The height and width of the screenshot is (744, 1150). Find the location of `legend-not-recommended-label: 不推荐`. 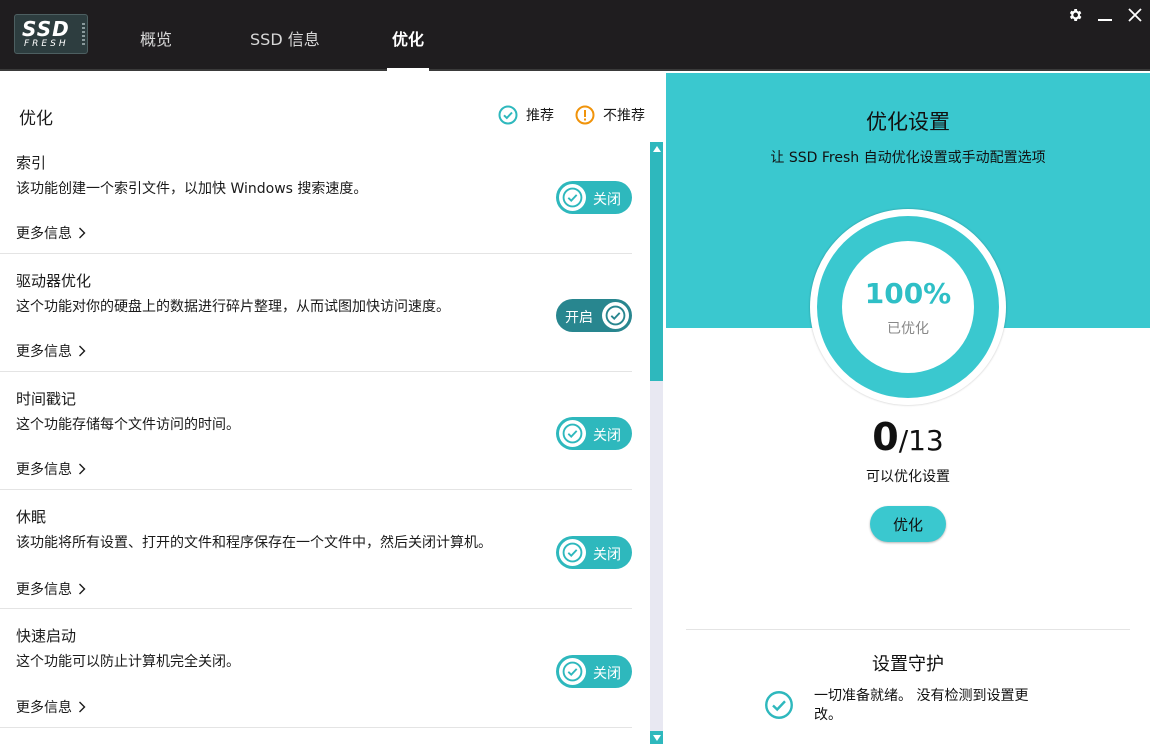

legend-not-recommended-label: 不推荐 is located at coordinates (624, 116).